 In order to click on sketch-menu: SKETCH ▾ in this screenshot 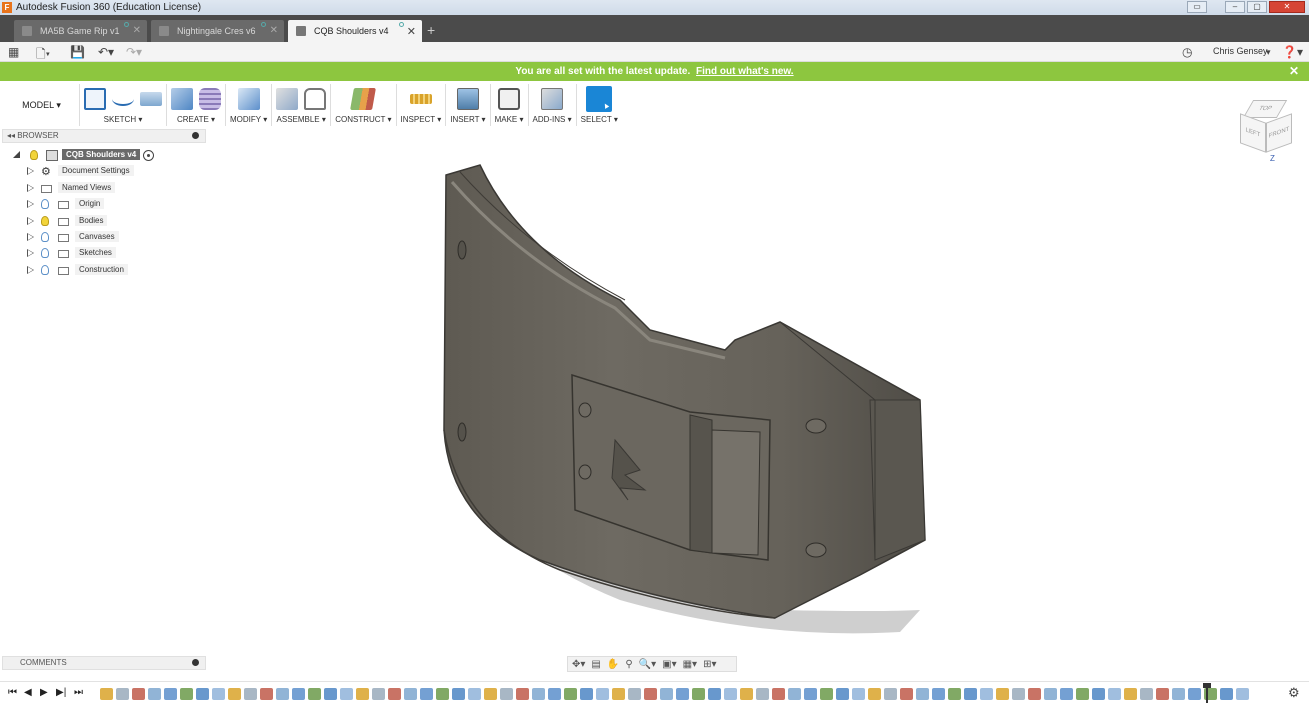, I will do `click(123, 119)`.